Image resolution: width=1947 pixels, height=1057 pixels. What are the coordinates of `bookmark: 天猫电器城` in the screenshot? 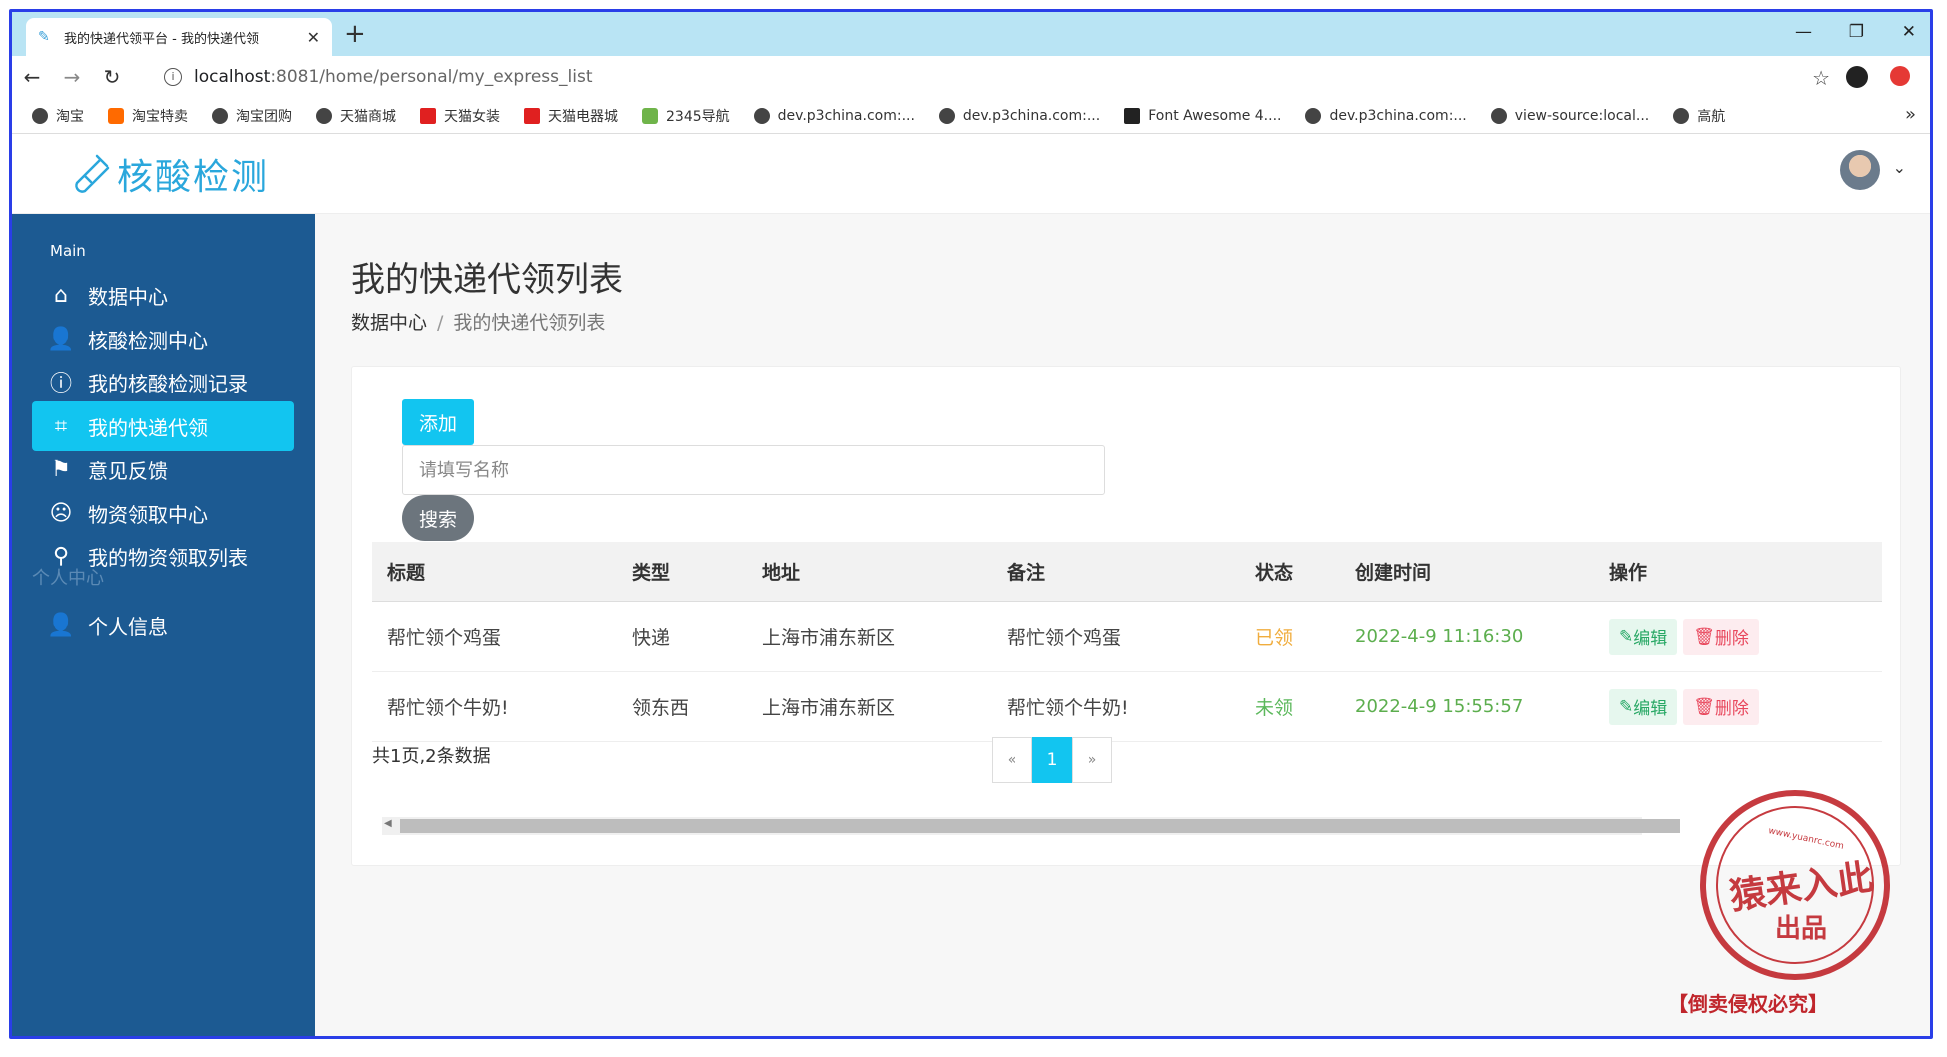 It's located at (571, 116).